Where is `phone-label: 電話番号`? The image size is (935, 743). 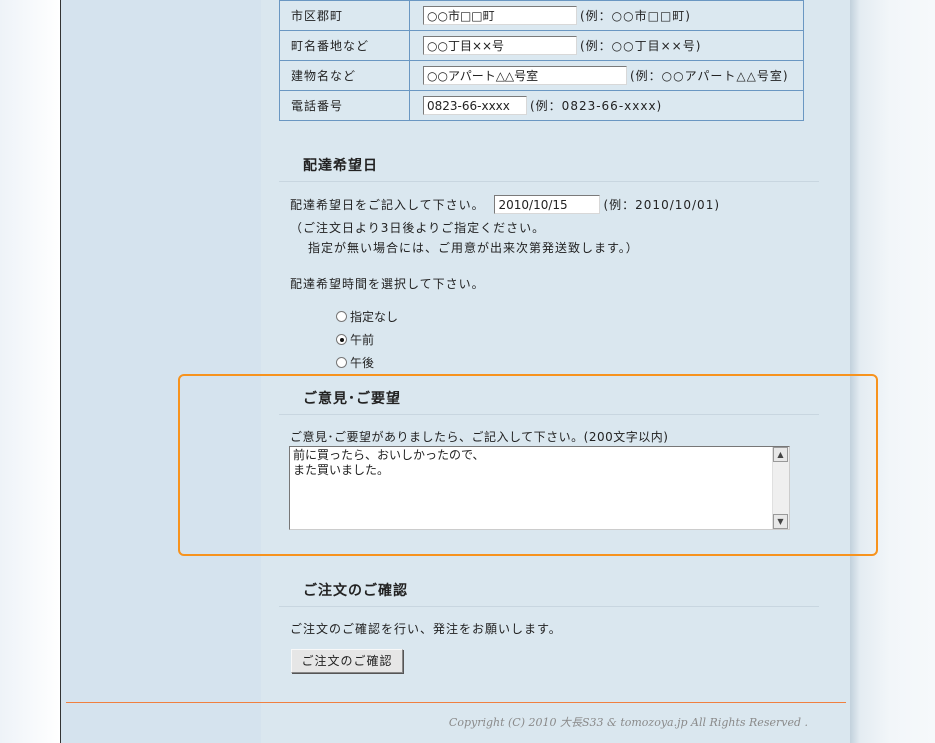
phone-label: 電話番号 is located at coordinates (344, 105).